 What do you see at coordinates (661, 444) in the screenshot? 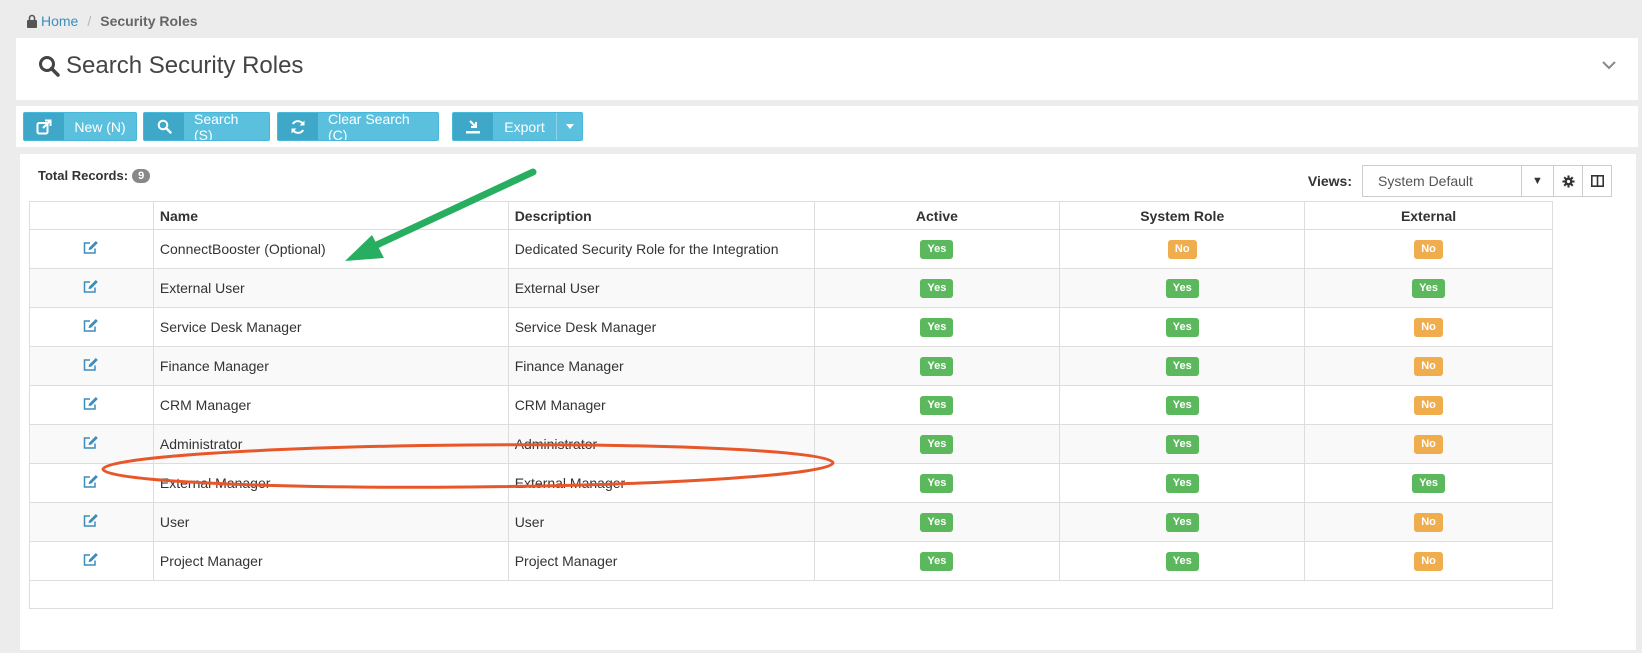
I see `description-cell: Administrator` at bounding box center [661, 444].